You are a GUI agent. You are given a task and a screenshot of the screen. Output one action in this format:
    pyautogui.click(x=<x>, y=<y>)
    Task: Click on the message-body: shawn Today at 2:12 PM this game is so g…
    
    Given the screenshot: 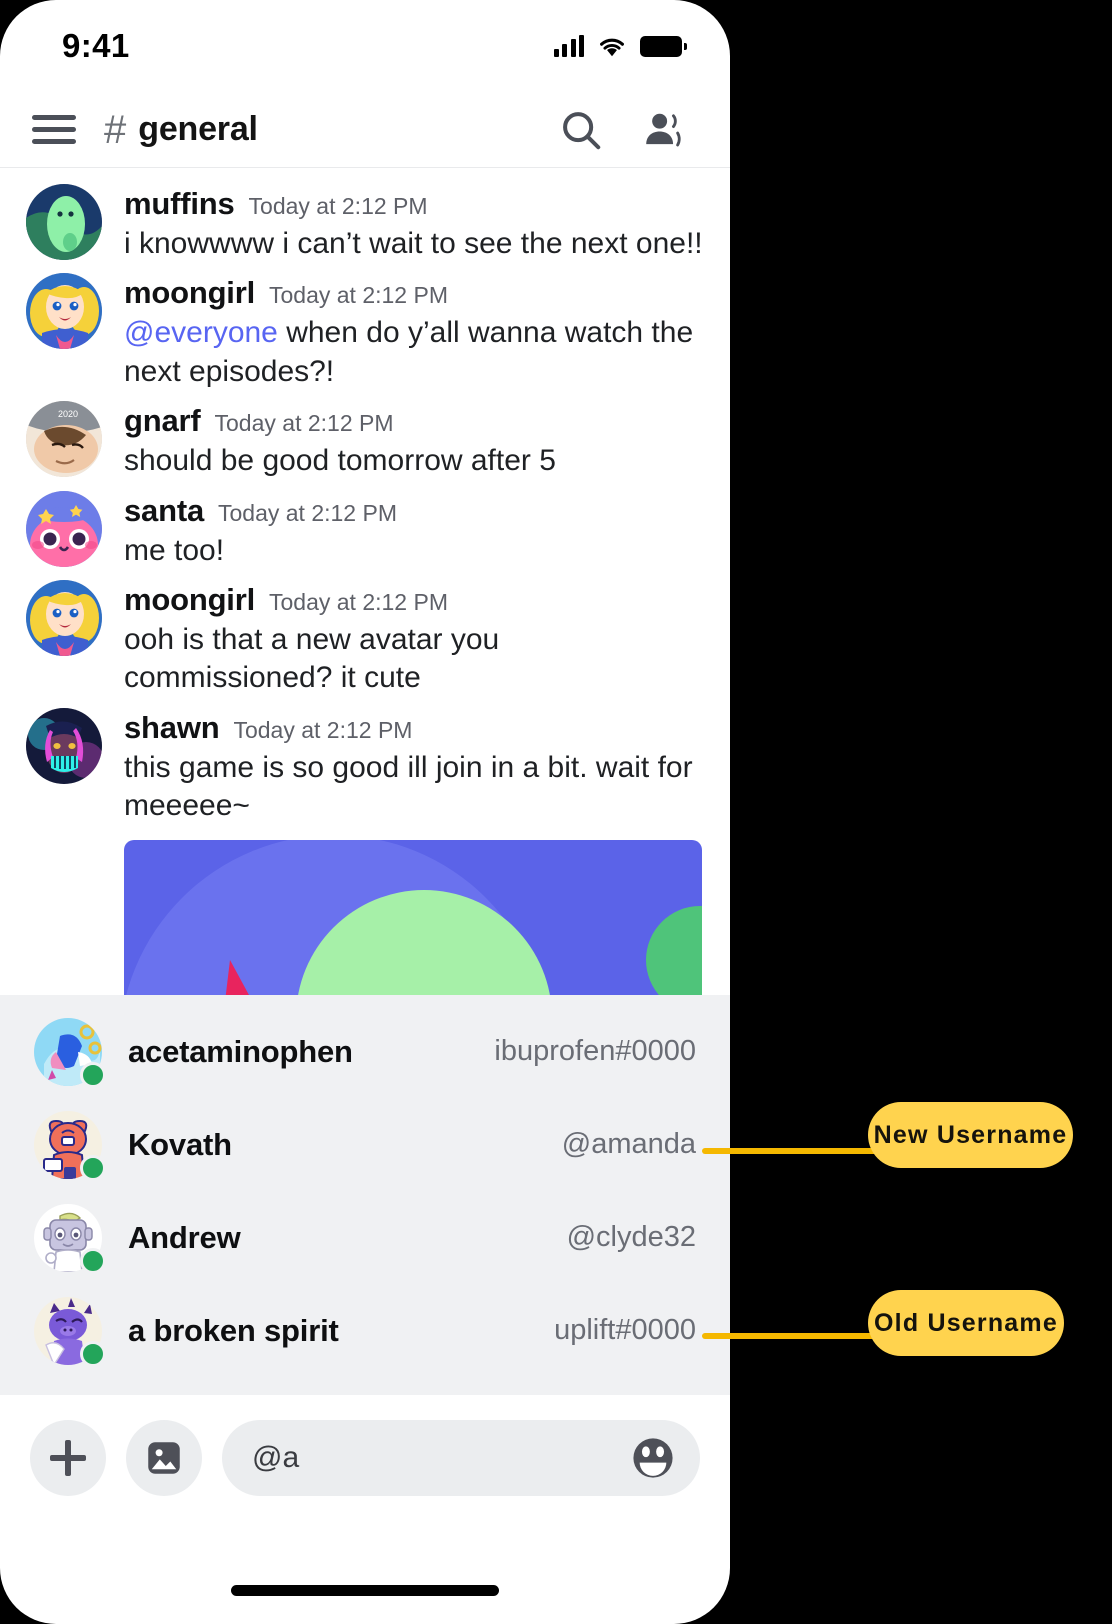 What is the action you would take?
    pyautogui.click(x=414, y=858)
    